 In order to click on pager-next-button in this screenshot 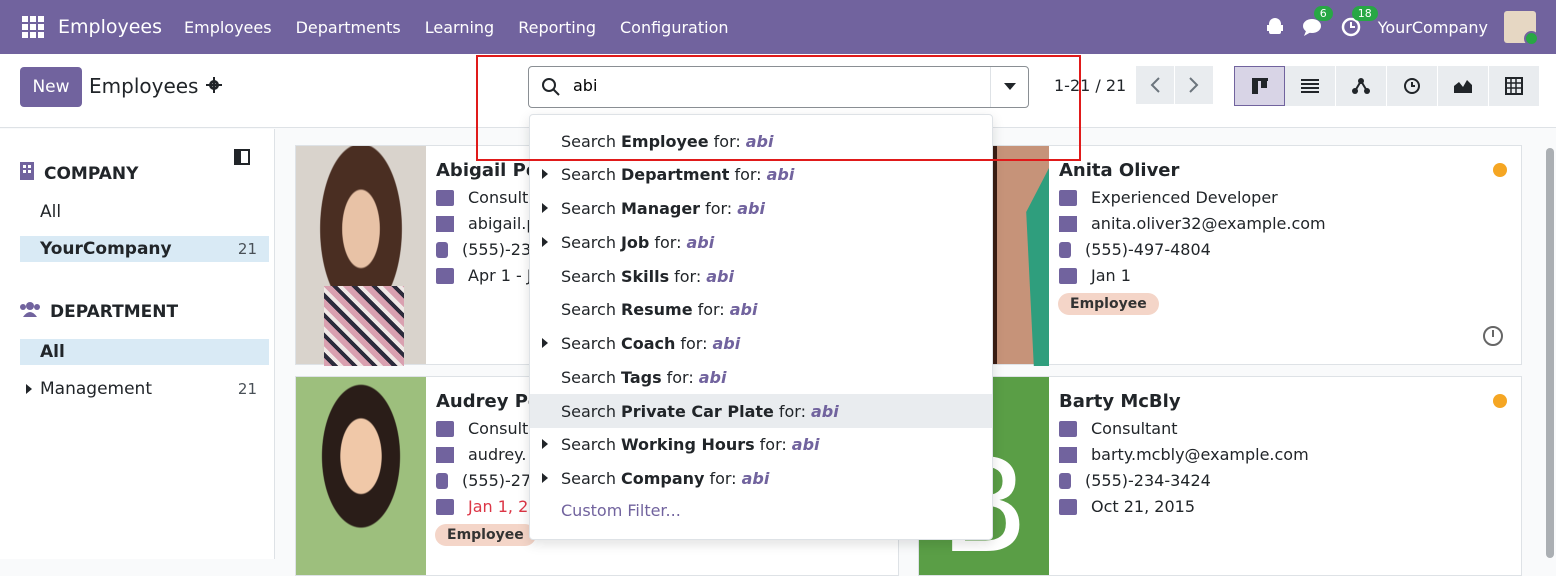, I will do `click(1194, 85)`.